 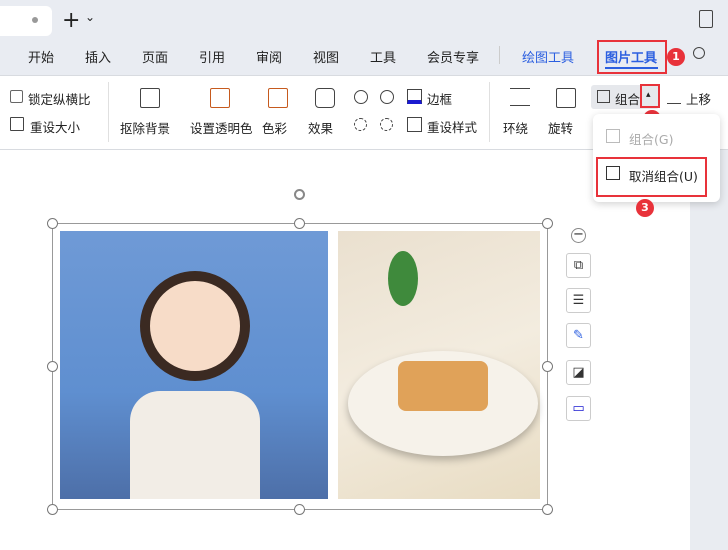 What do you see at coordinates (578, 265) in the screenshot?
I see `ungroup-side-icon: ⧉` at bounding box center [578, 265].